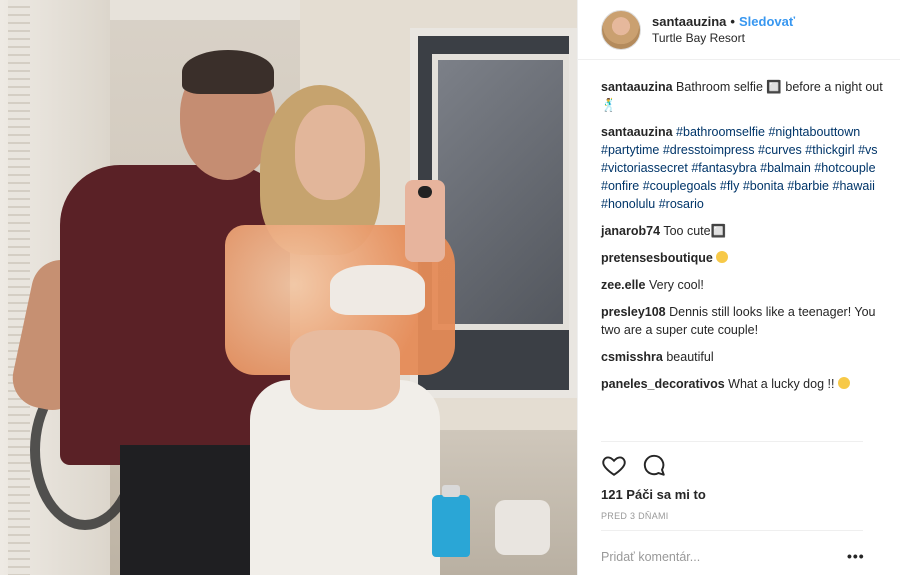 The width and height of the screenshot is (900, 575). Describe the element at coordinates (856, 556) in the screenshot. I see `more-options-button: •••` at that location.